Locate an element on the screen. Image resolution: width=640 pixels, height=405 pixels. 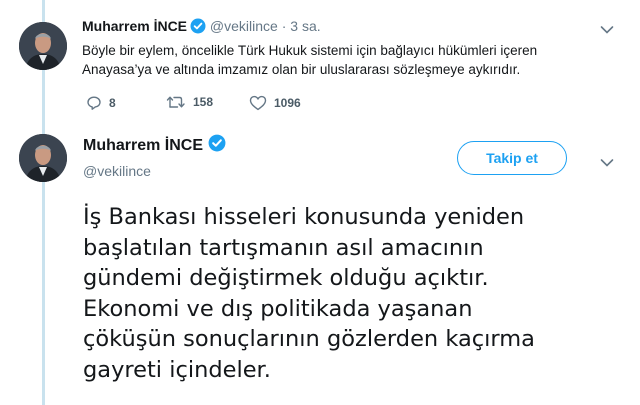
author-name-text: Muharrem İNCE is located at coordinates (143, 145).